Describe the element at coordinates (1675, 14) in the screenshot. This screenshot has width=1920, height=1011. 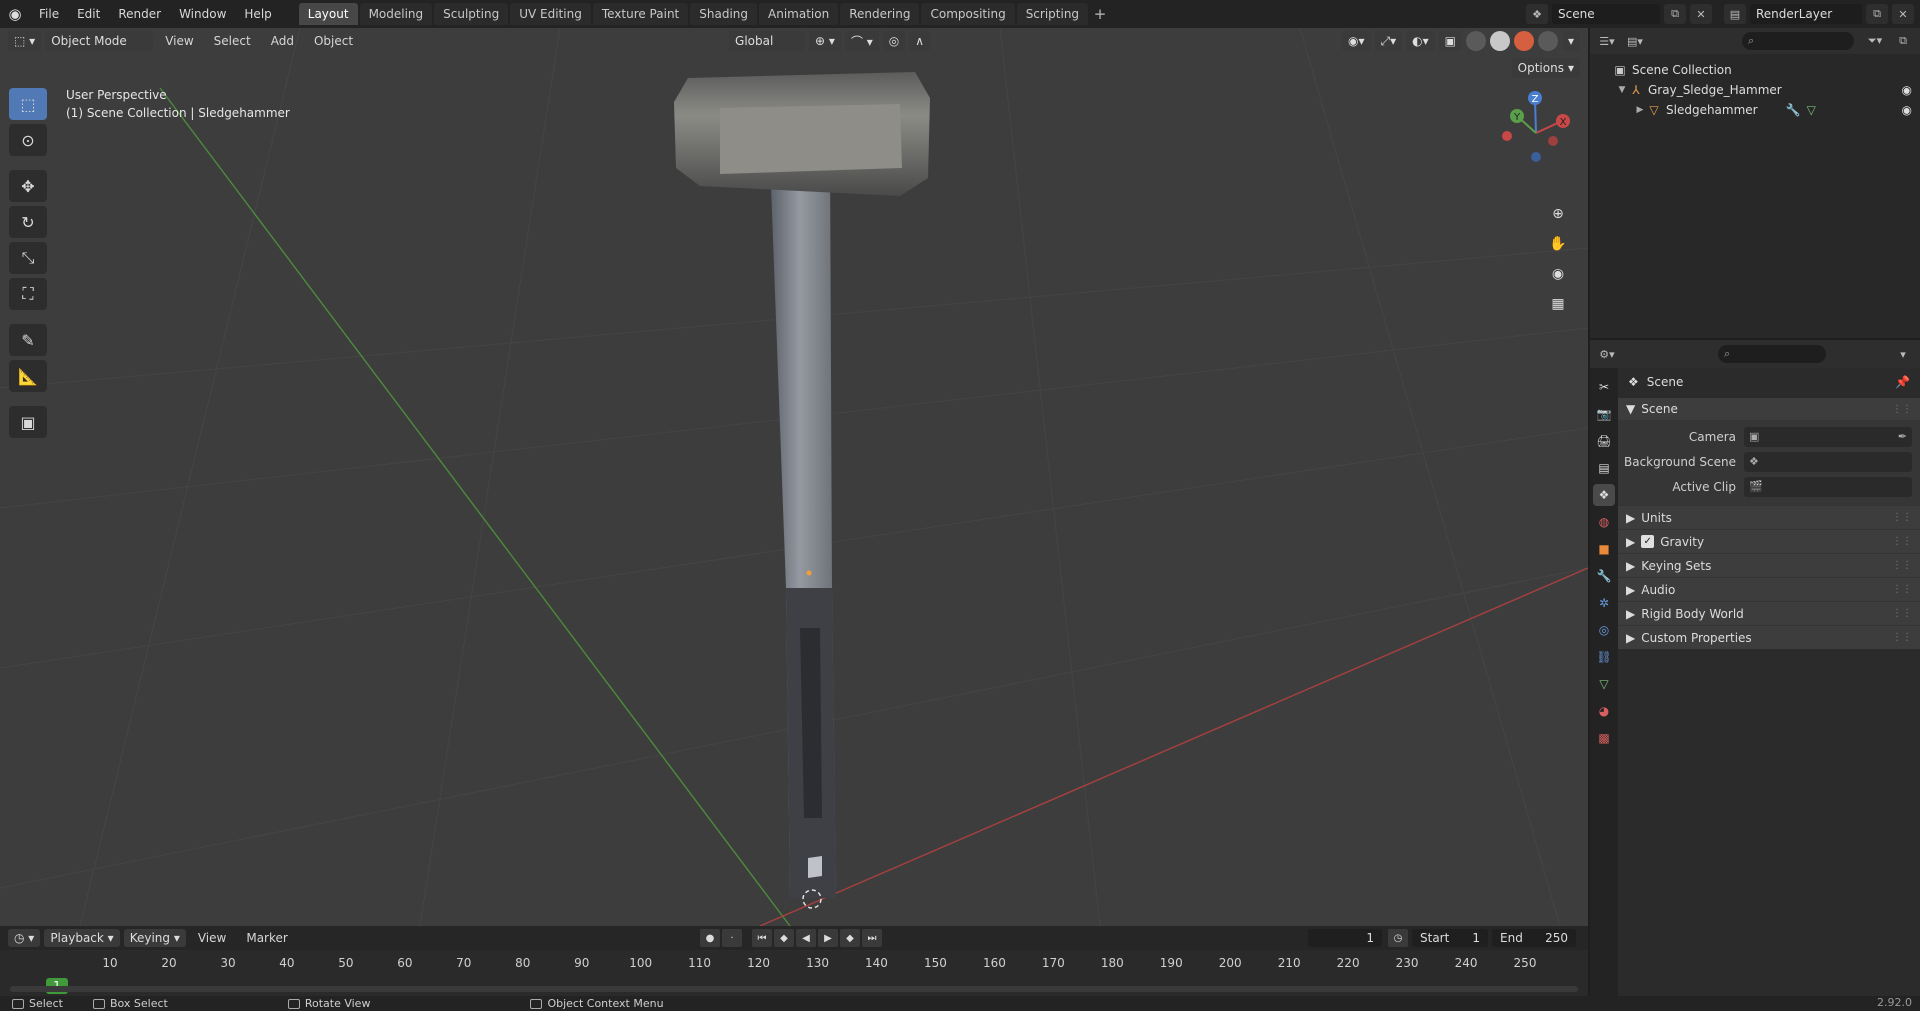
I see `new-scene-icon: ⧉` at that location.